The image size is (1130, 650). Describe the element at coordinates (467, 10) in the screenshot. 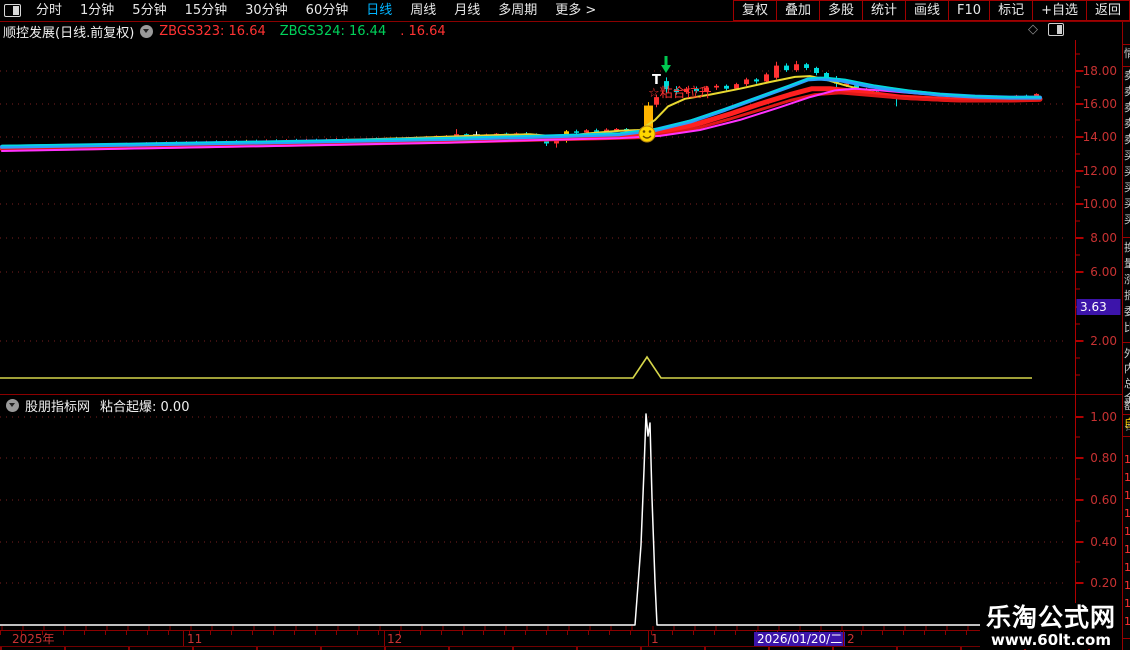

I see `menu-item-月线: 月线` at that location.